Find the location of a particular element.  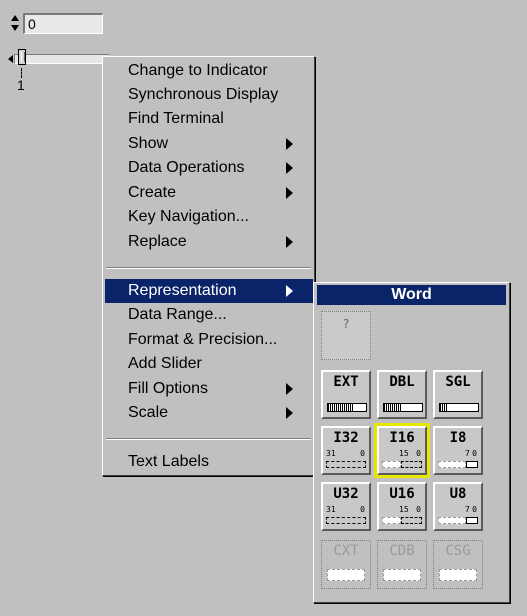

type-label: U16 is located at coordinates (402, 494).